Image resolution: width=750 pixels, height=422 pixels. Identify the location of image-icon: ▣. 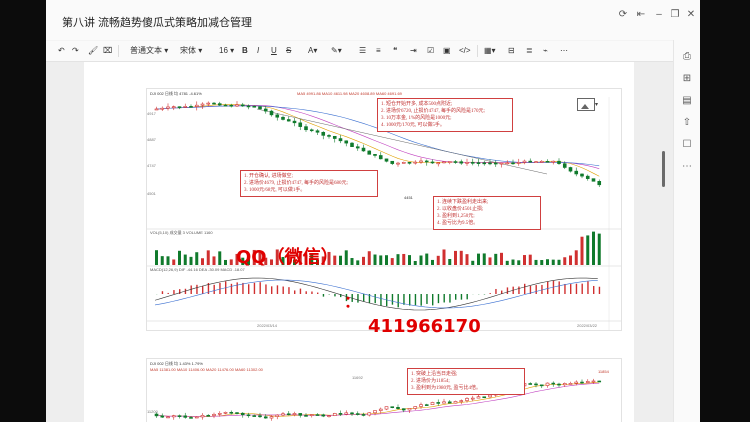
(447, 51).